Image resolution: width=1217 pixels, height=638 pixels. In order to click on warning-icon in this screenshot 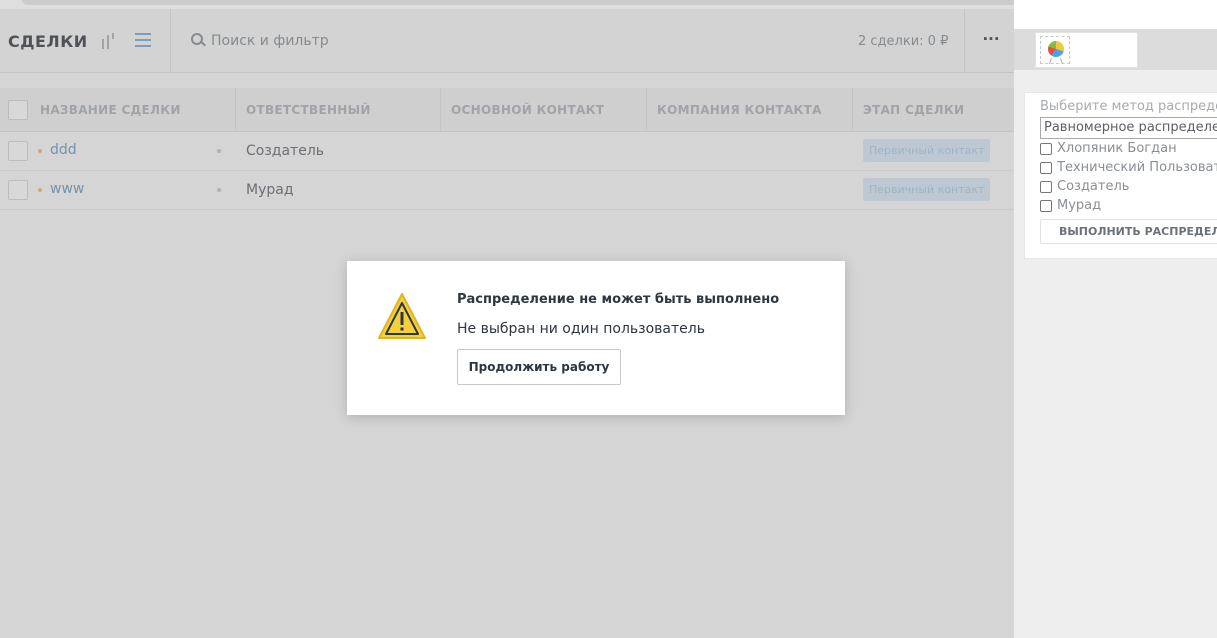, I will do `click(402, 316)`.